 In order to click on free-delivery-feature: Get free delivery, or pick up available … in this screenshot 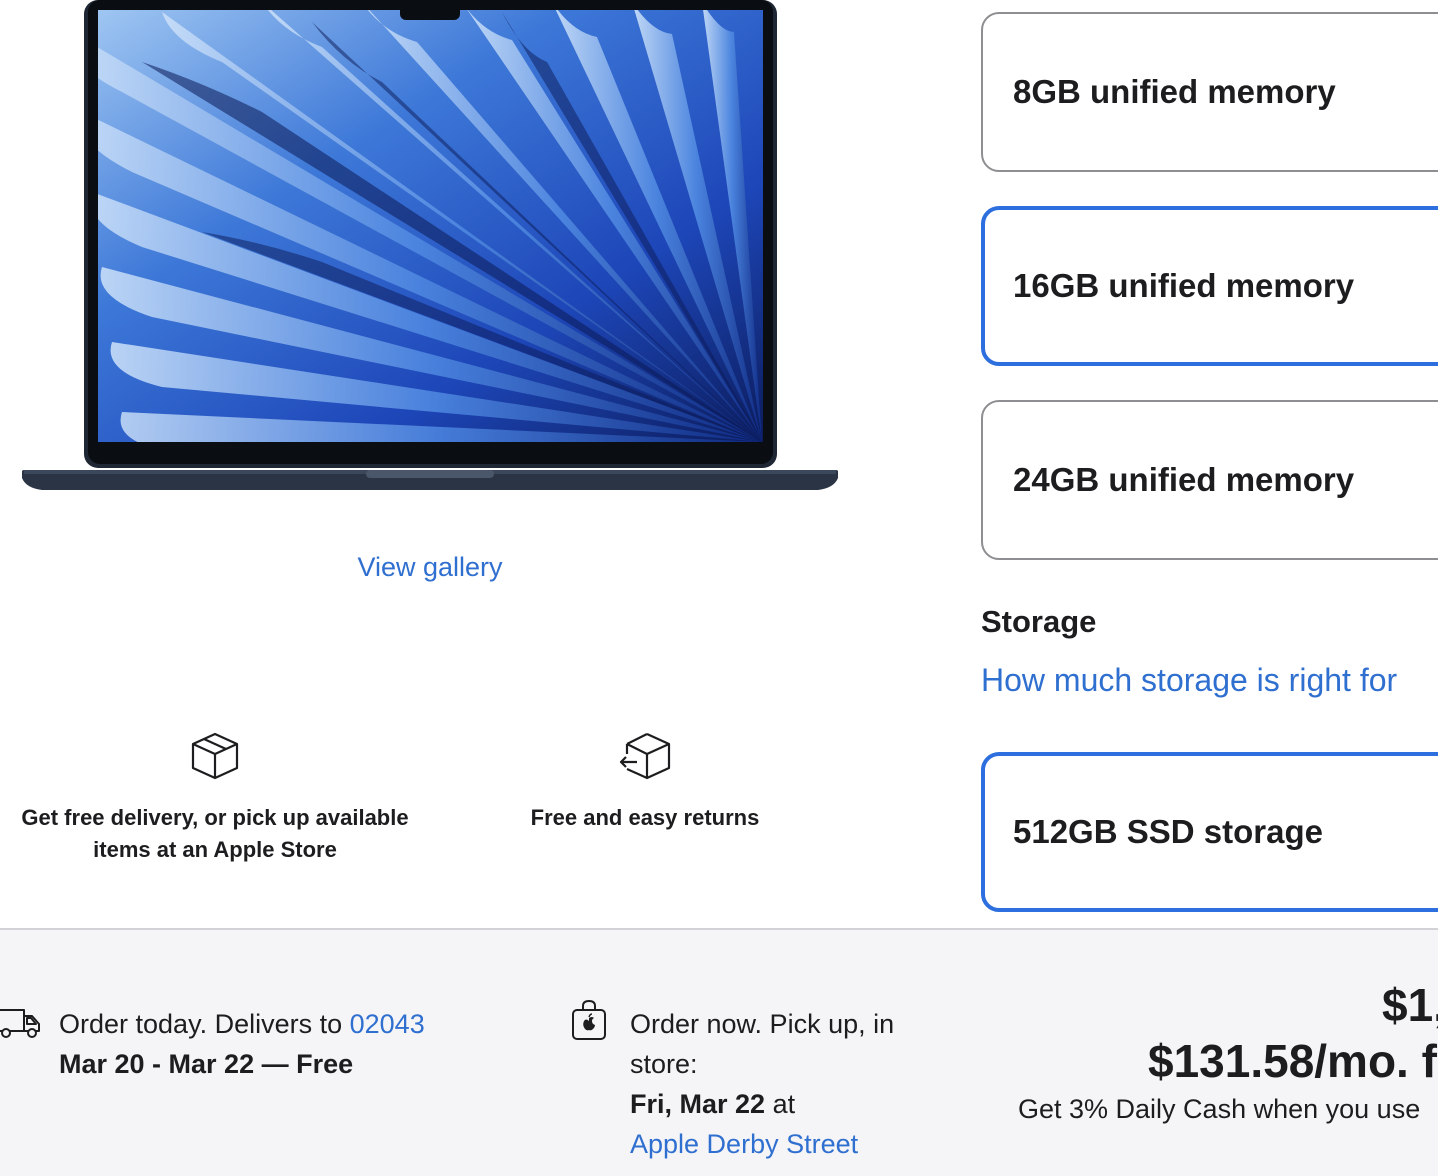, I will do `click(215, 797)`.